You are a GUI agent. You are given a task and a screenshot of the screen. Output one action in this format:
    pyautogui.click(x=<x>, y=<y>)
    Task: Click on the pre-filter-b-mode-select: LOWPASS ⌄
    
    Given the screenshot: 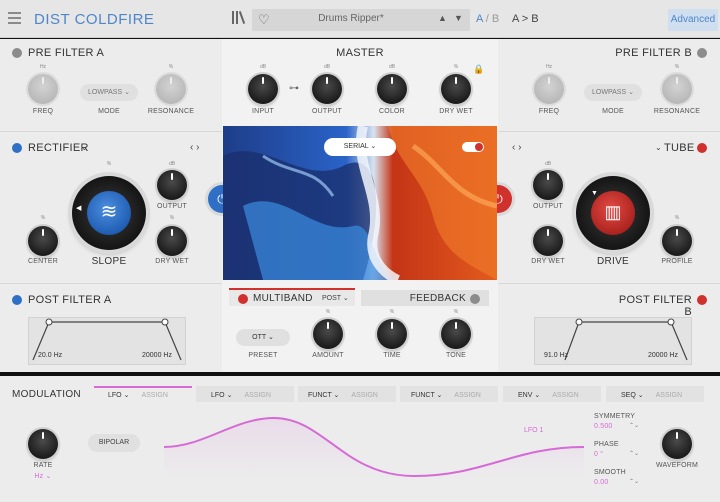 What is the action you would take?
    pyautogui.click(x=613, y=92)
    